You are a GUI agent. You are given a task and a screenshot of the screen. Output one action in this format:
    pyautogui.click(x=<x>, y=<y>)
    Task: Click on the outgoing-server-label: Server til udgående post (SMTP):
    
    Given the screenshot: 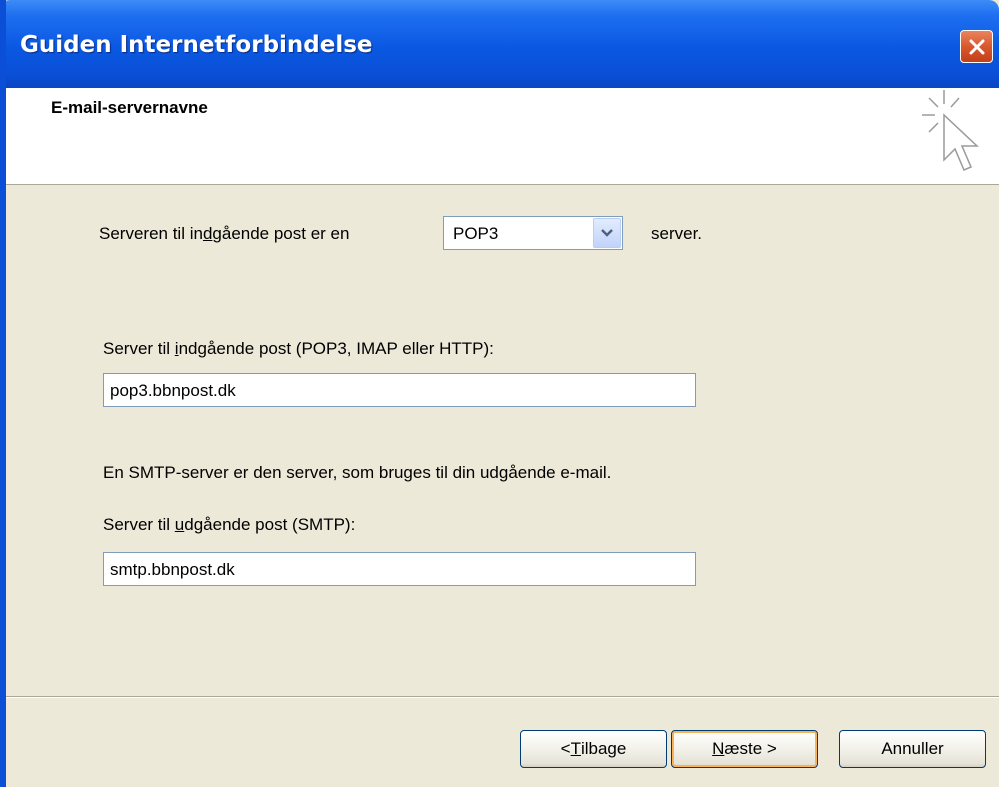 What is the action you would take?
    pyautogui.click(x=229, y=524)
    